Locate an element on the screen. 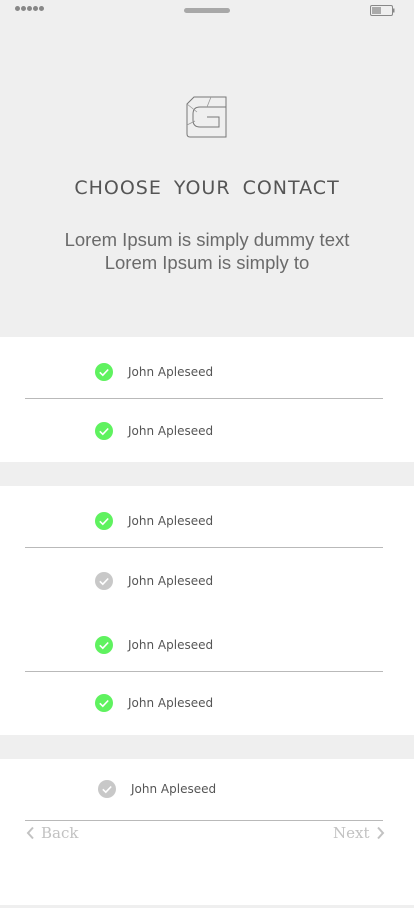 The width and height of the screenshot is (414, 908). subtitle-line-1: Lorem Ipsum is simply dummy text is located at coordinates (207, 239).